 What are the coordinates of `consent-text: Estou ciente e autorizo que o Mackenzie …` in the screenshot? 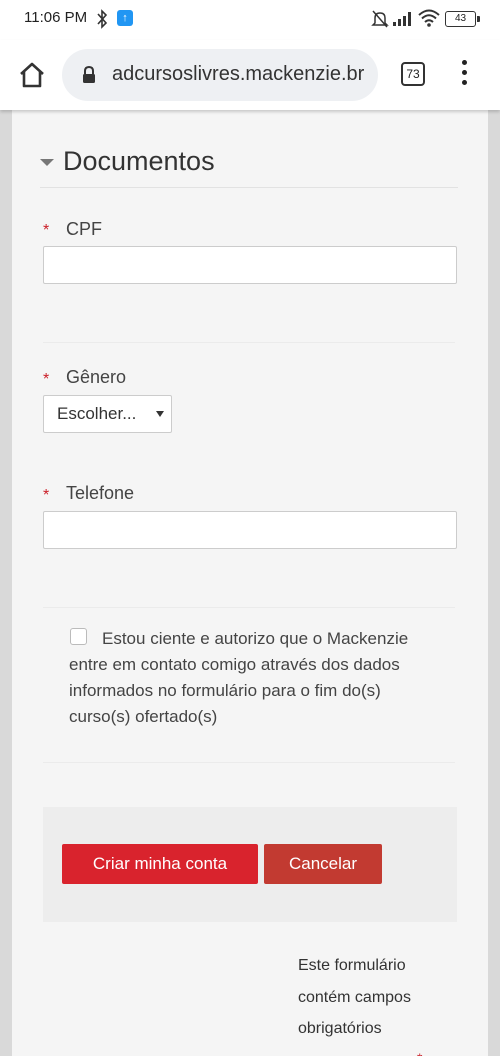 It's located at (255, 678).